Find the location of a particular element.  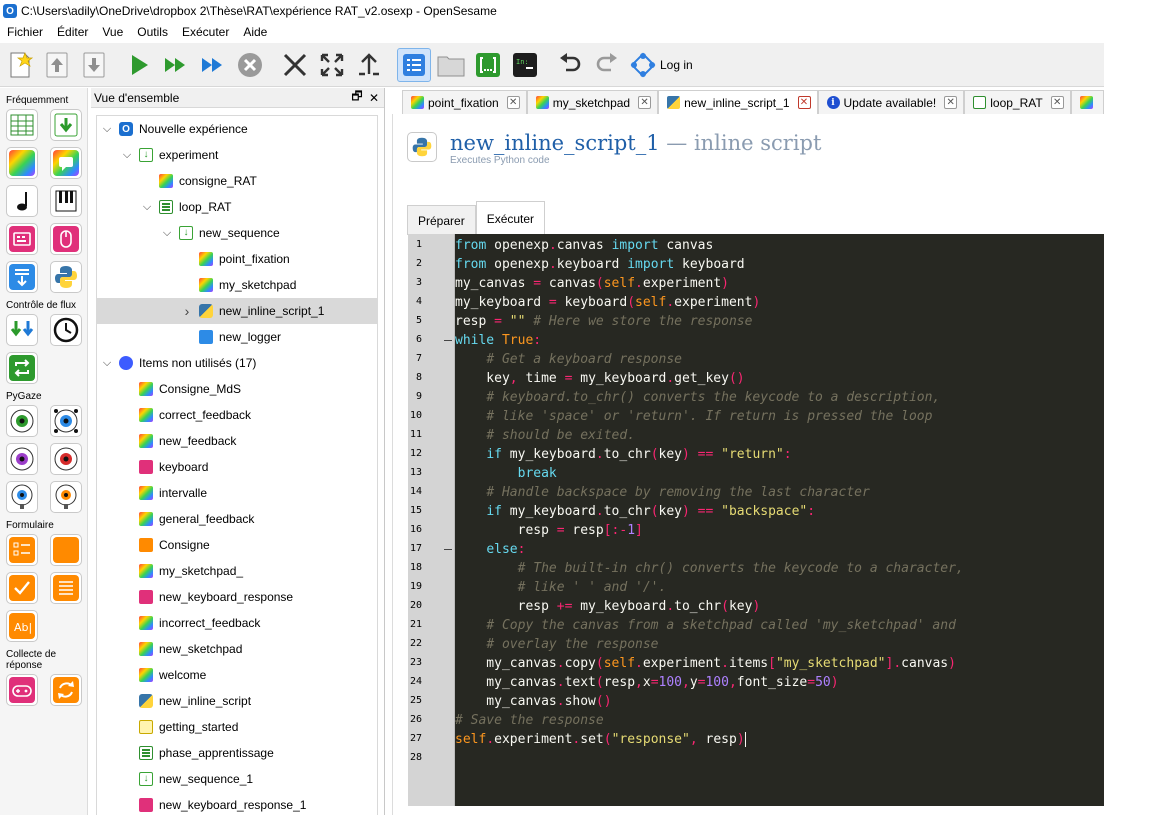

sequence-item-button is located at coordinates (66, 125).